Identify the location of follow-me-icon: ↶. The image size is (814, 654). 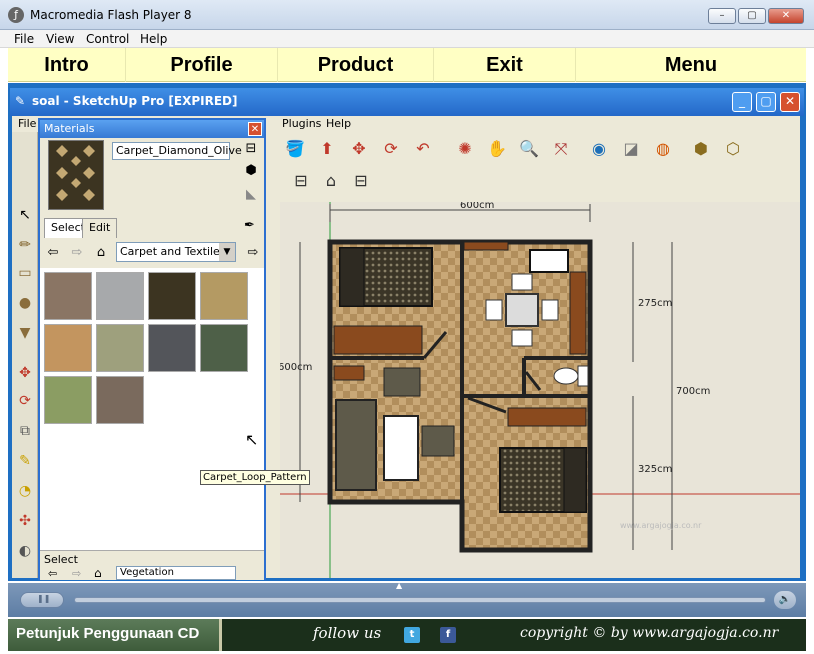
(423, 149).